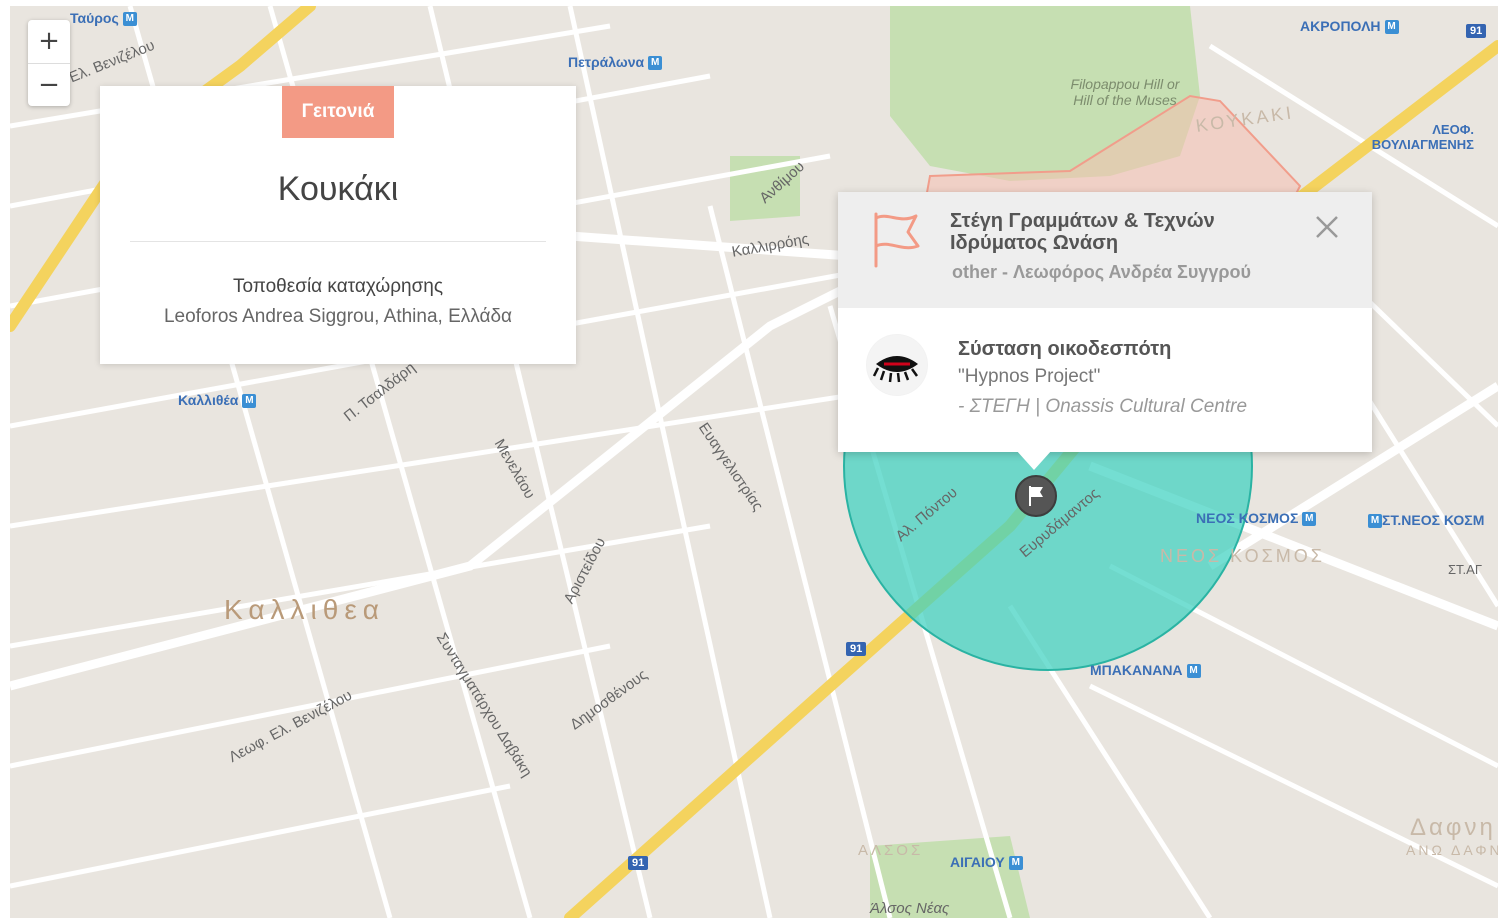 The height and width of the screenshot is (918, 1498). Describe the element at coordinates (1452, 850) in the screenshot. I see `label-ano-dafni: ΑΝΩ ΔΑΦΝΗ` at that location.